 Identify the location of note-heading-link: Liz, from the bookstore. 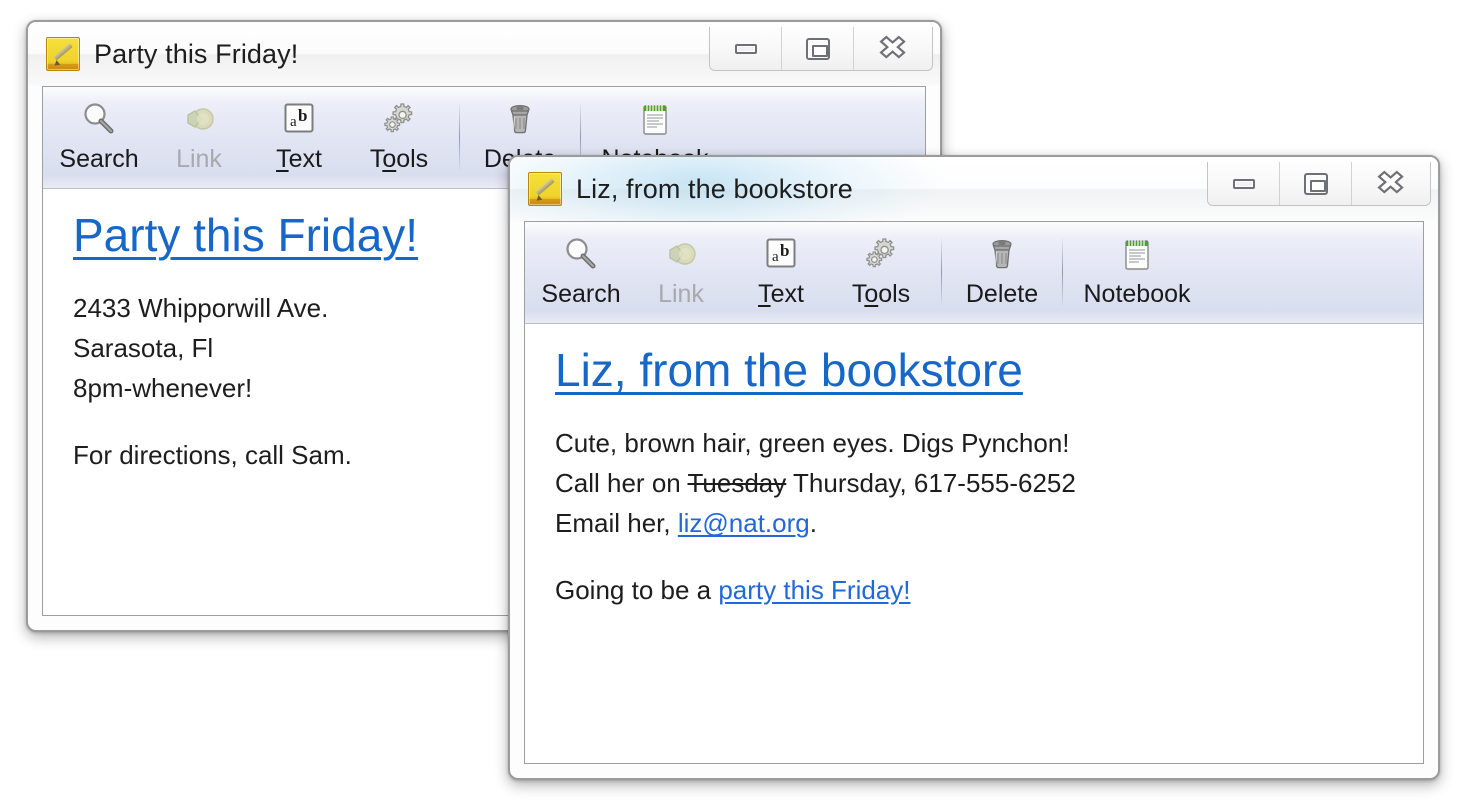
(974, 370).